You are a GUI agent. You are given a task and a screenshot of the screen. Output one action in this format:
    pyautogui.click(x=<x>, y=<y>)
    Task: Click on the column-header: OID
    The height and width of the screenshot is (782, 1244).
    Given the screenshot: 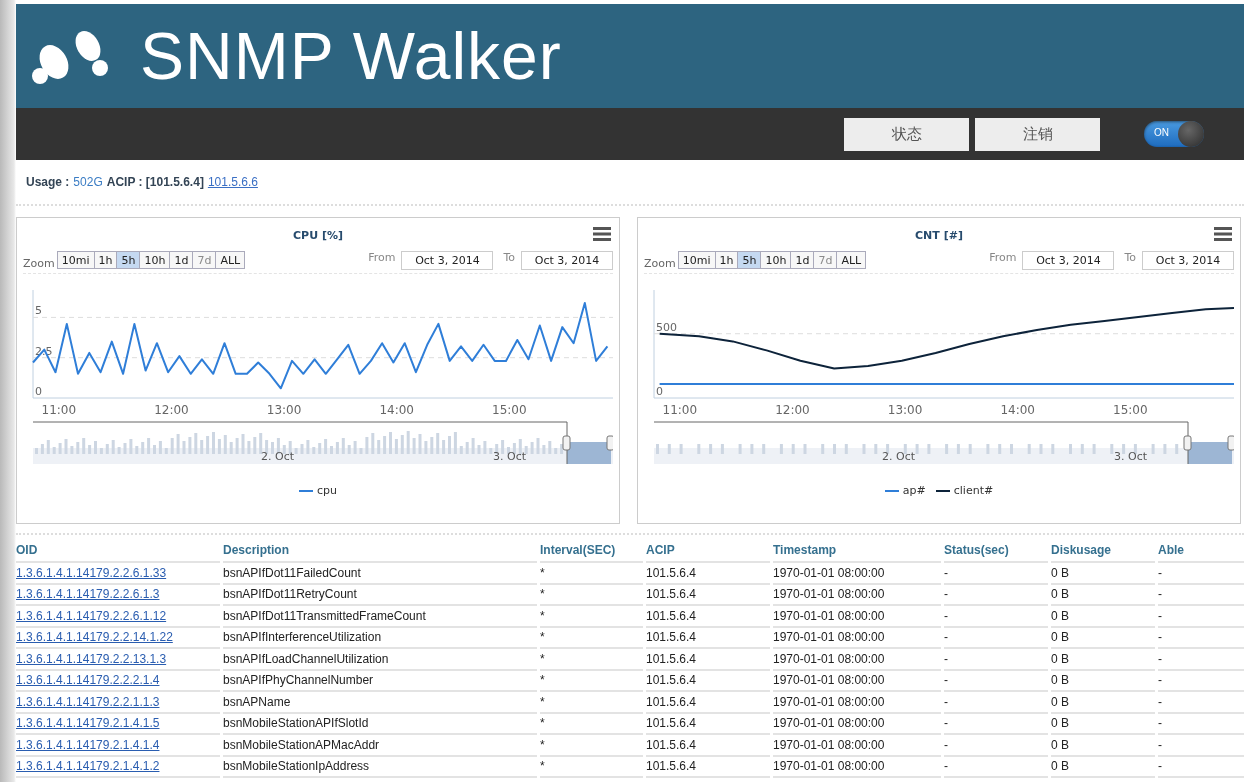 What is the action you would take?
    pyautogui.click(x=118, y=551)
    